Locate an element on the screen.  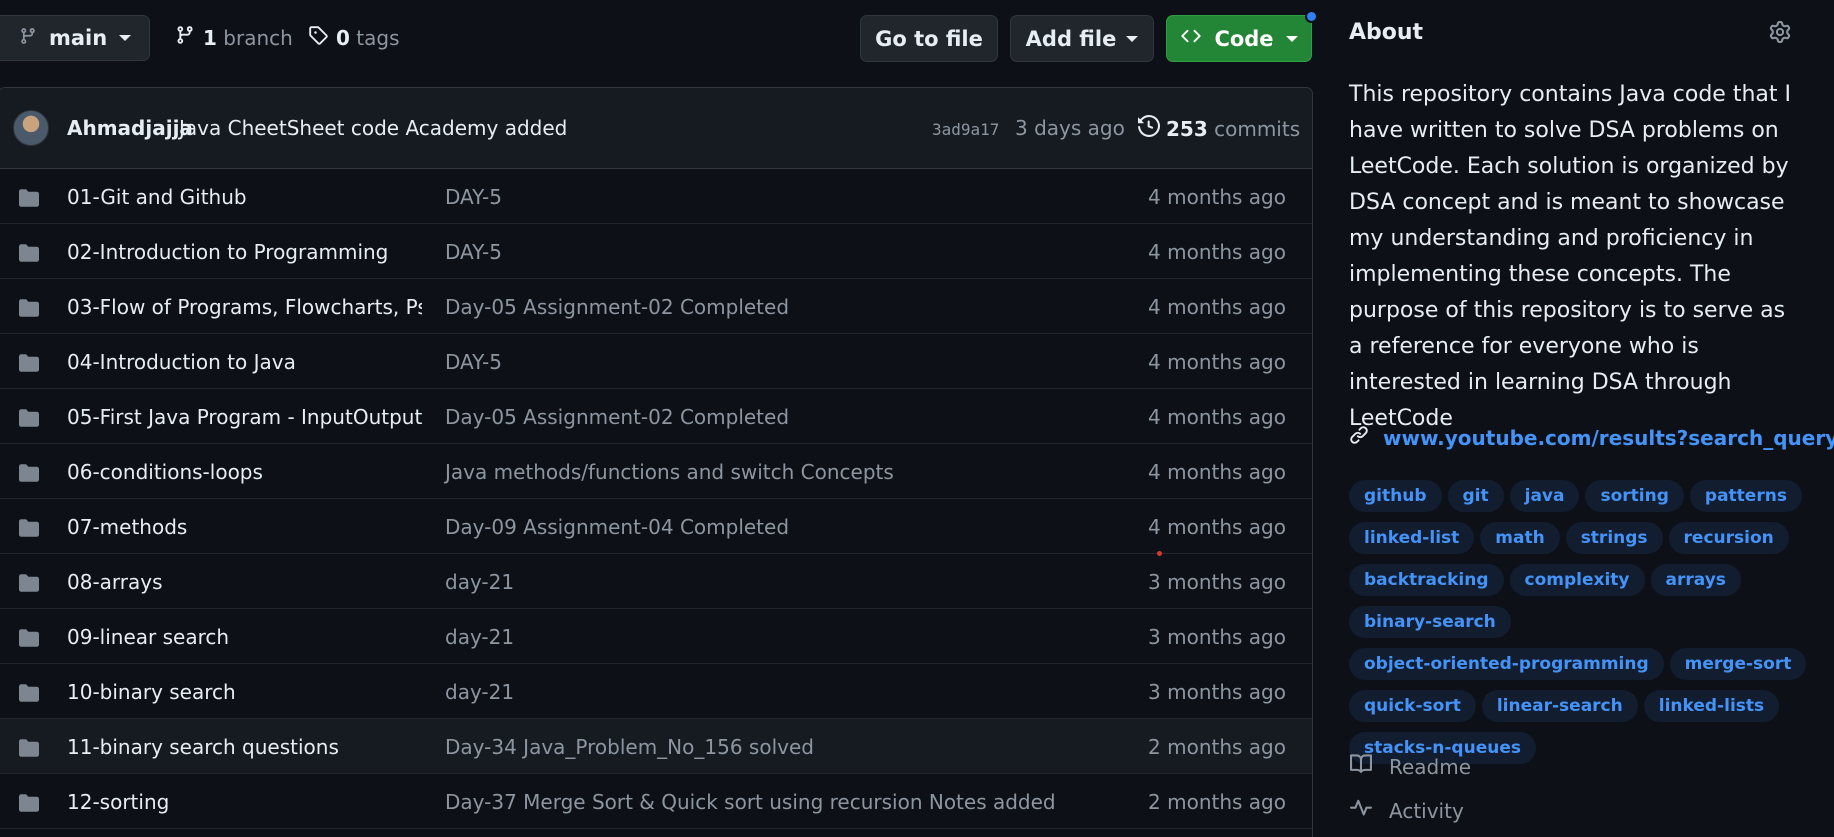
topic-tag: linear-search is located at coordinates (1559, 706).